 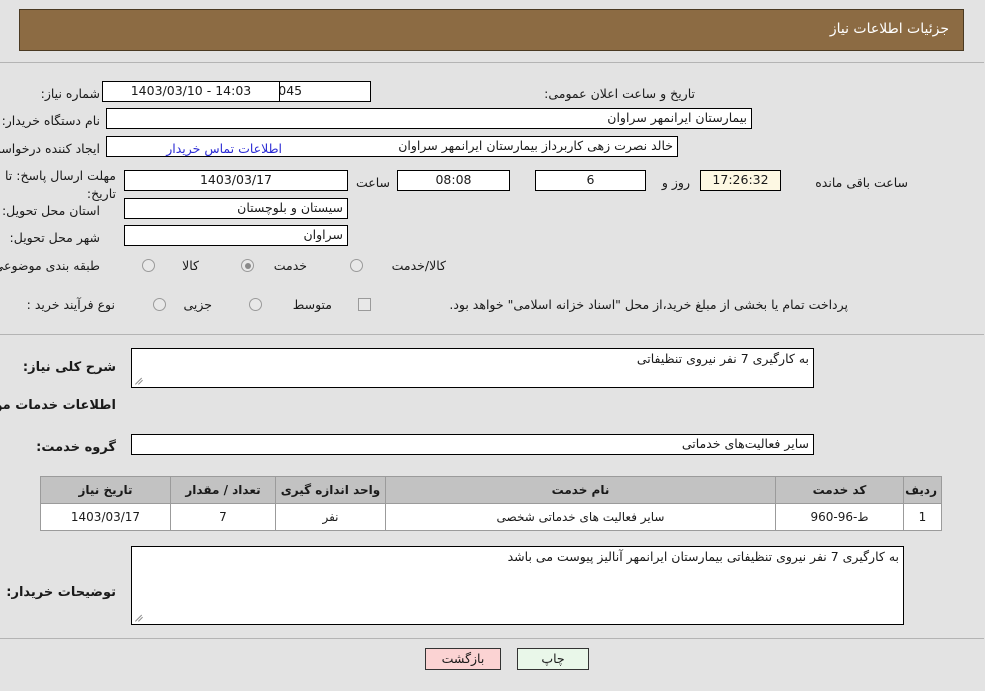 What do you see at coordinates (224, 517) in the screenshot?
I see `cell-qty: 7` at bounding box center [224, 517].